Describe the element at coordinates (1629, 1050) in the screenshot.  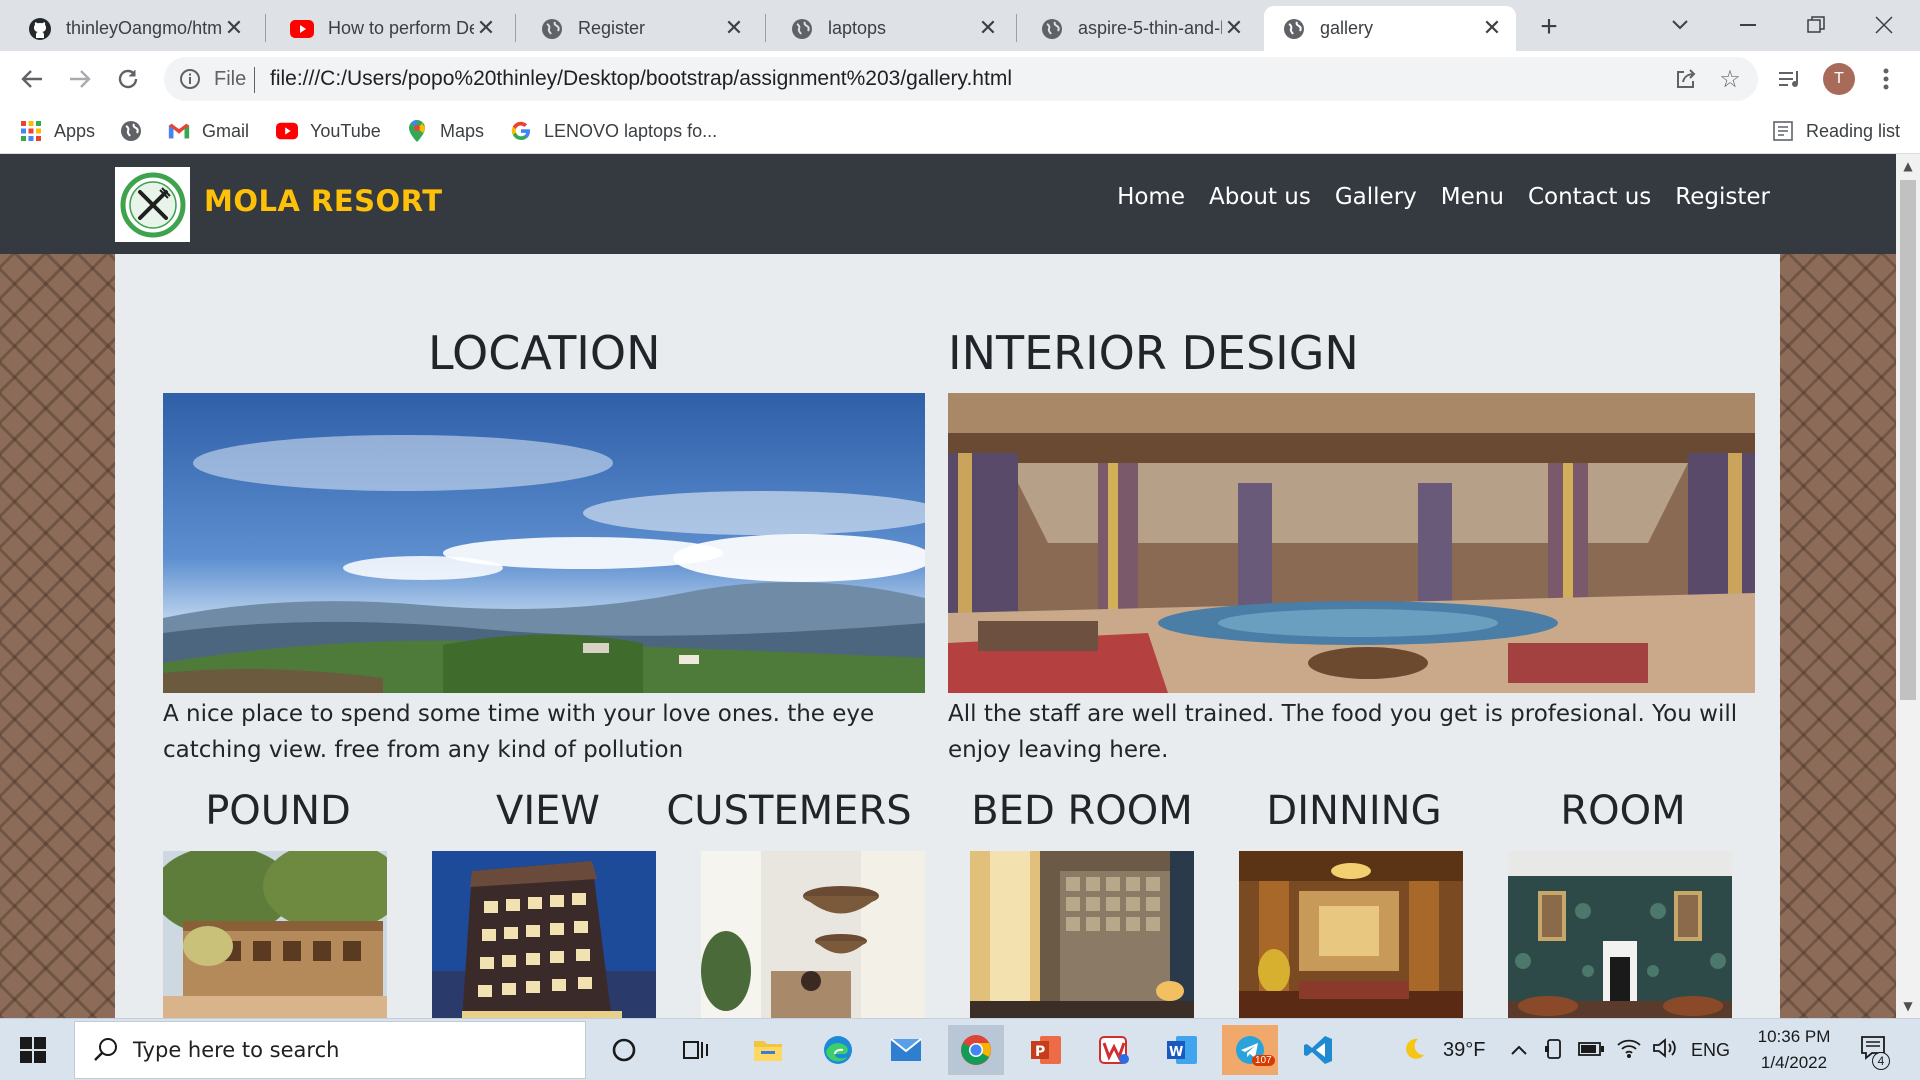
I see `wifi-icon` at that location.